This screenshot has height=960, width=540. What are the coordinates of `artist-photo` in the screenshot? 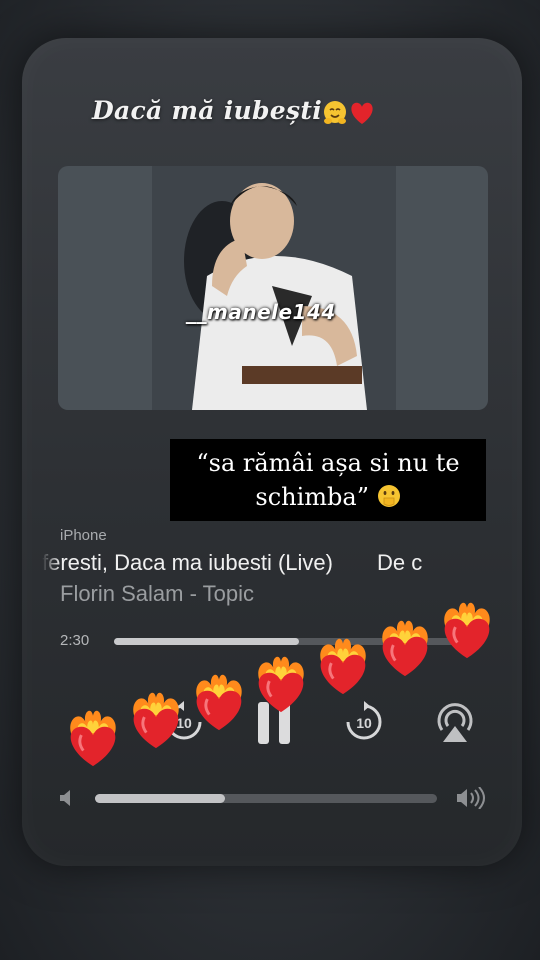 It's located at (274, 288).